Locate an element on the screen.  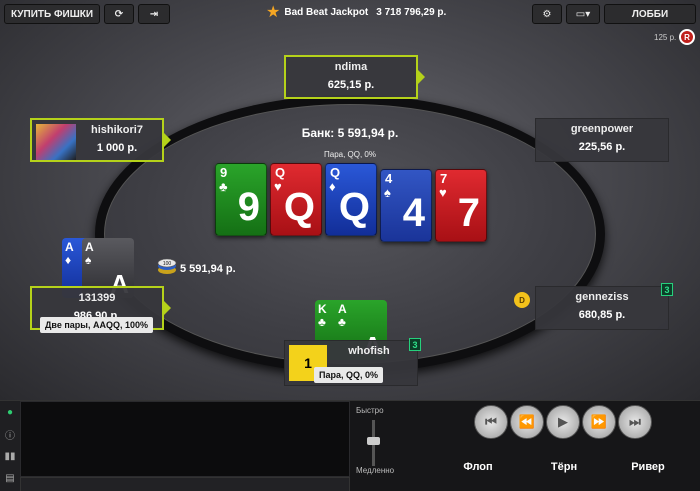
hand-strength-label: Две пары, AAQQ, 100% is located at coordinates (96, 325).